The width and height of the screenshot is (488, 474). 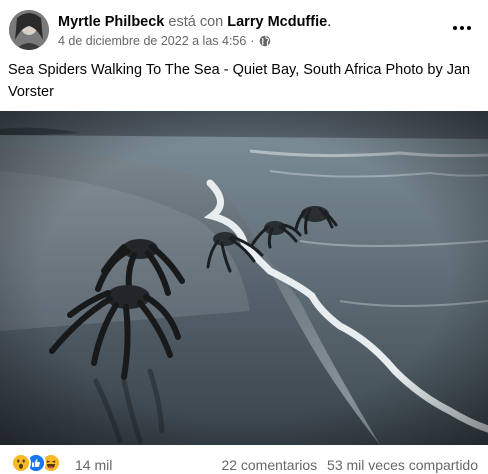 What do you see at coordinates (329, 22) in the screenshot?
I see `name-period: .` at bounding box center [329, 22].